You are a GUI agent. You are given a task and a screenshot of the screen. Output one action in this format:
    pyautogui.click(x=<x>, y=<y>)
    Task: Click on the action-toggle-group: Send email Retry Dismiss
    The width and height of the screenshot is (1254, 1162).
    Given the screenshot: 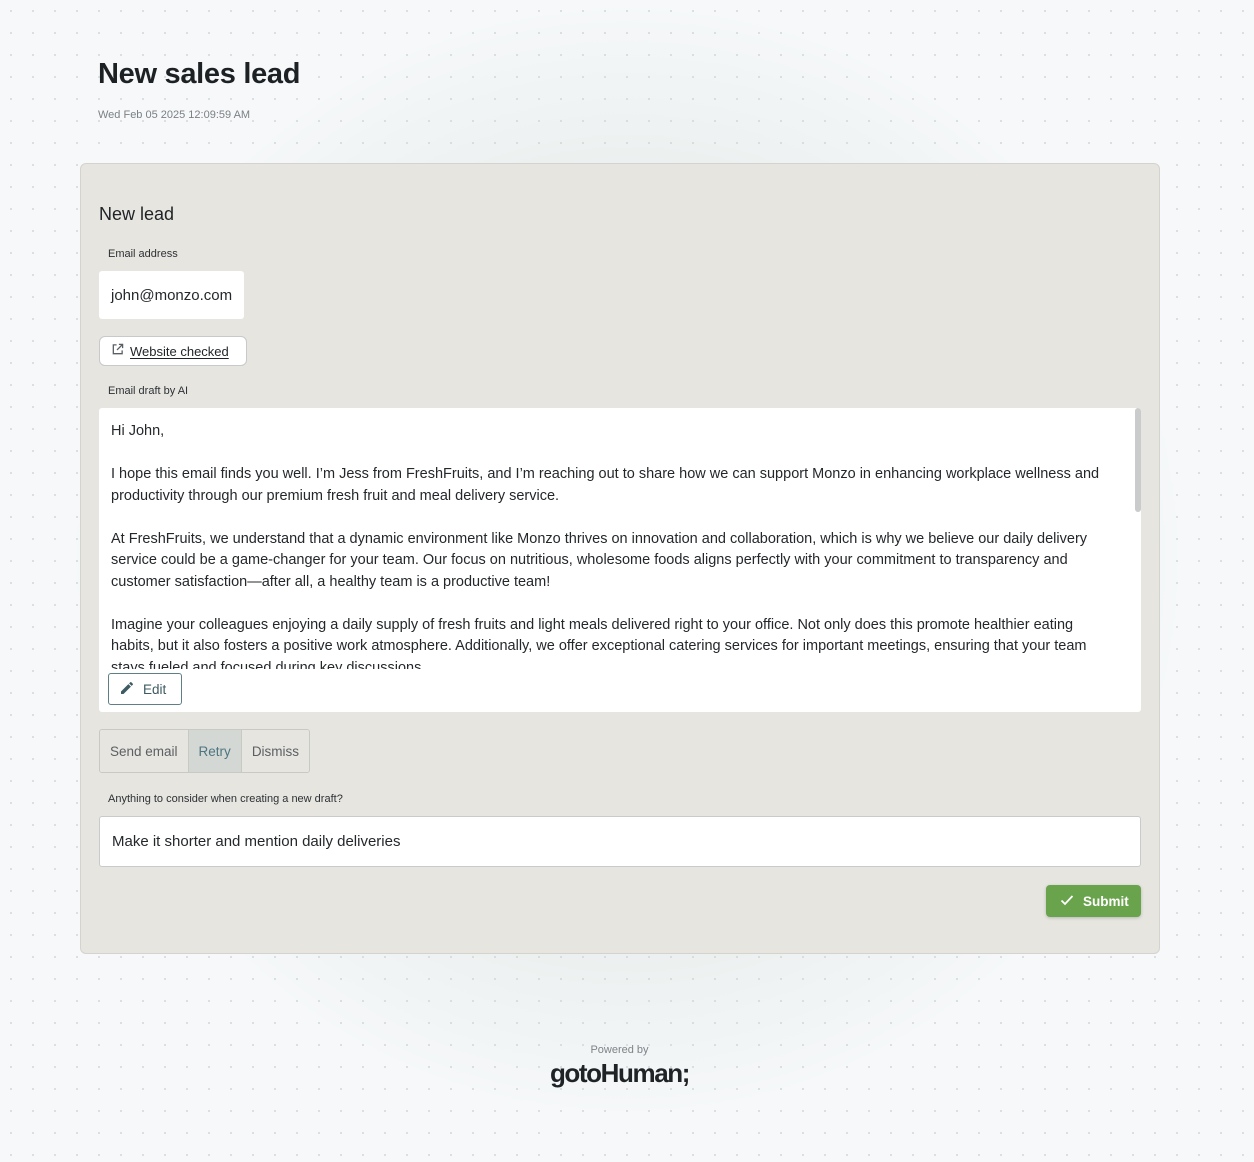 What is the action you would take?
    pyautogui.click(x=205, y=751)
    